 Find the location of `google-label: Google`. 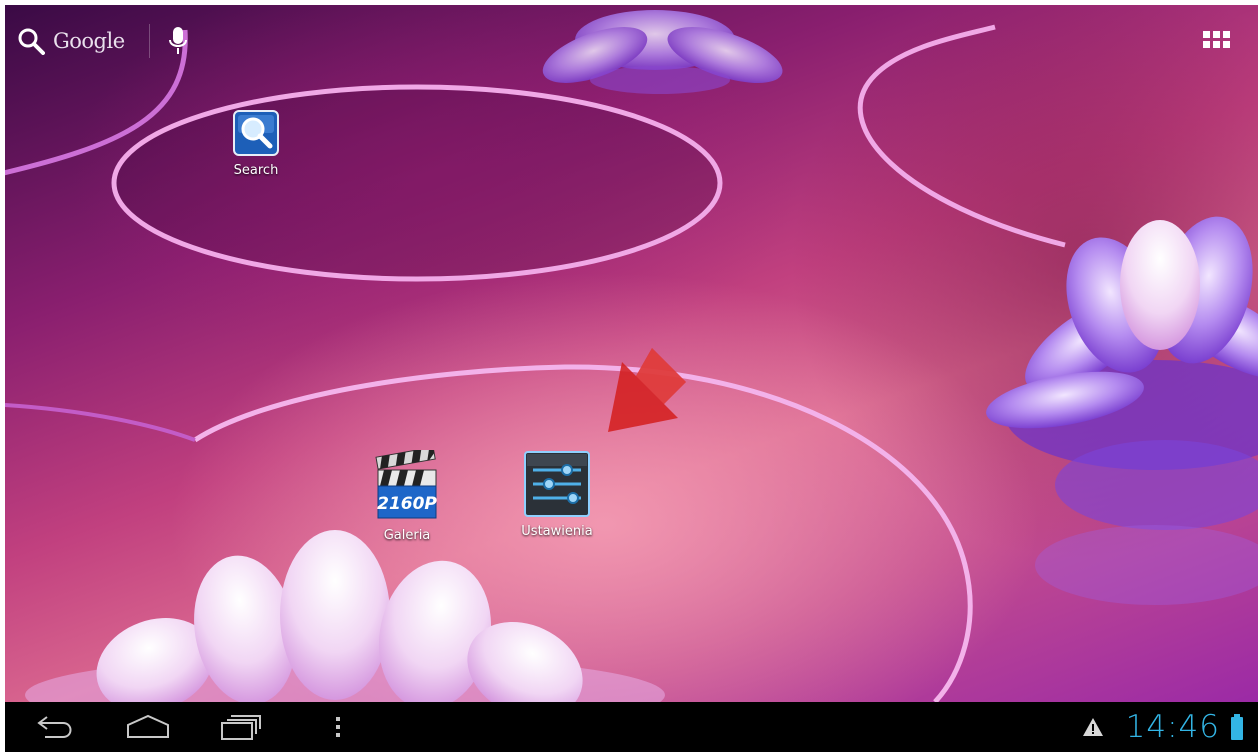

google-label: Google is located at coordinates (89, 41).